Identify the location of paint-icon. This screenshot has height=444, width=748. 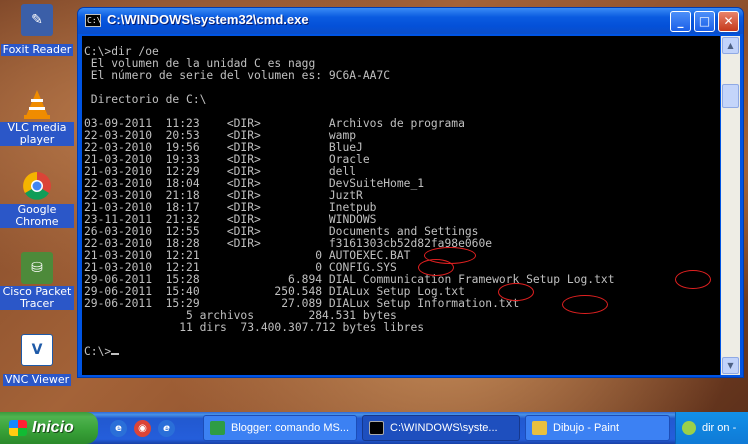
(539, 428).